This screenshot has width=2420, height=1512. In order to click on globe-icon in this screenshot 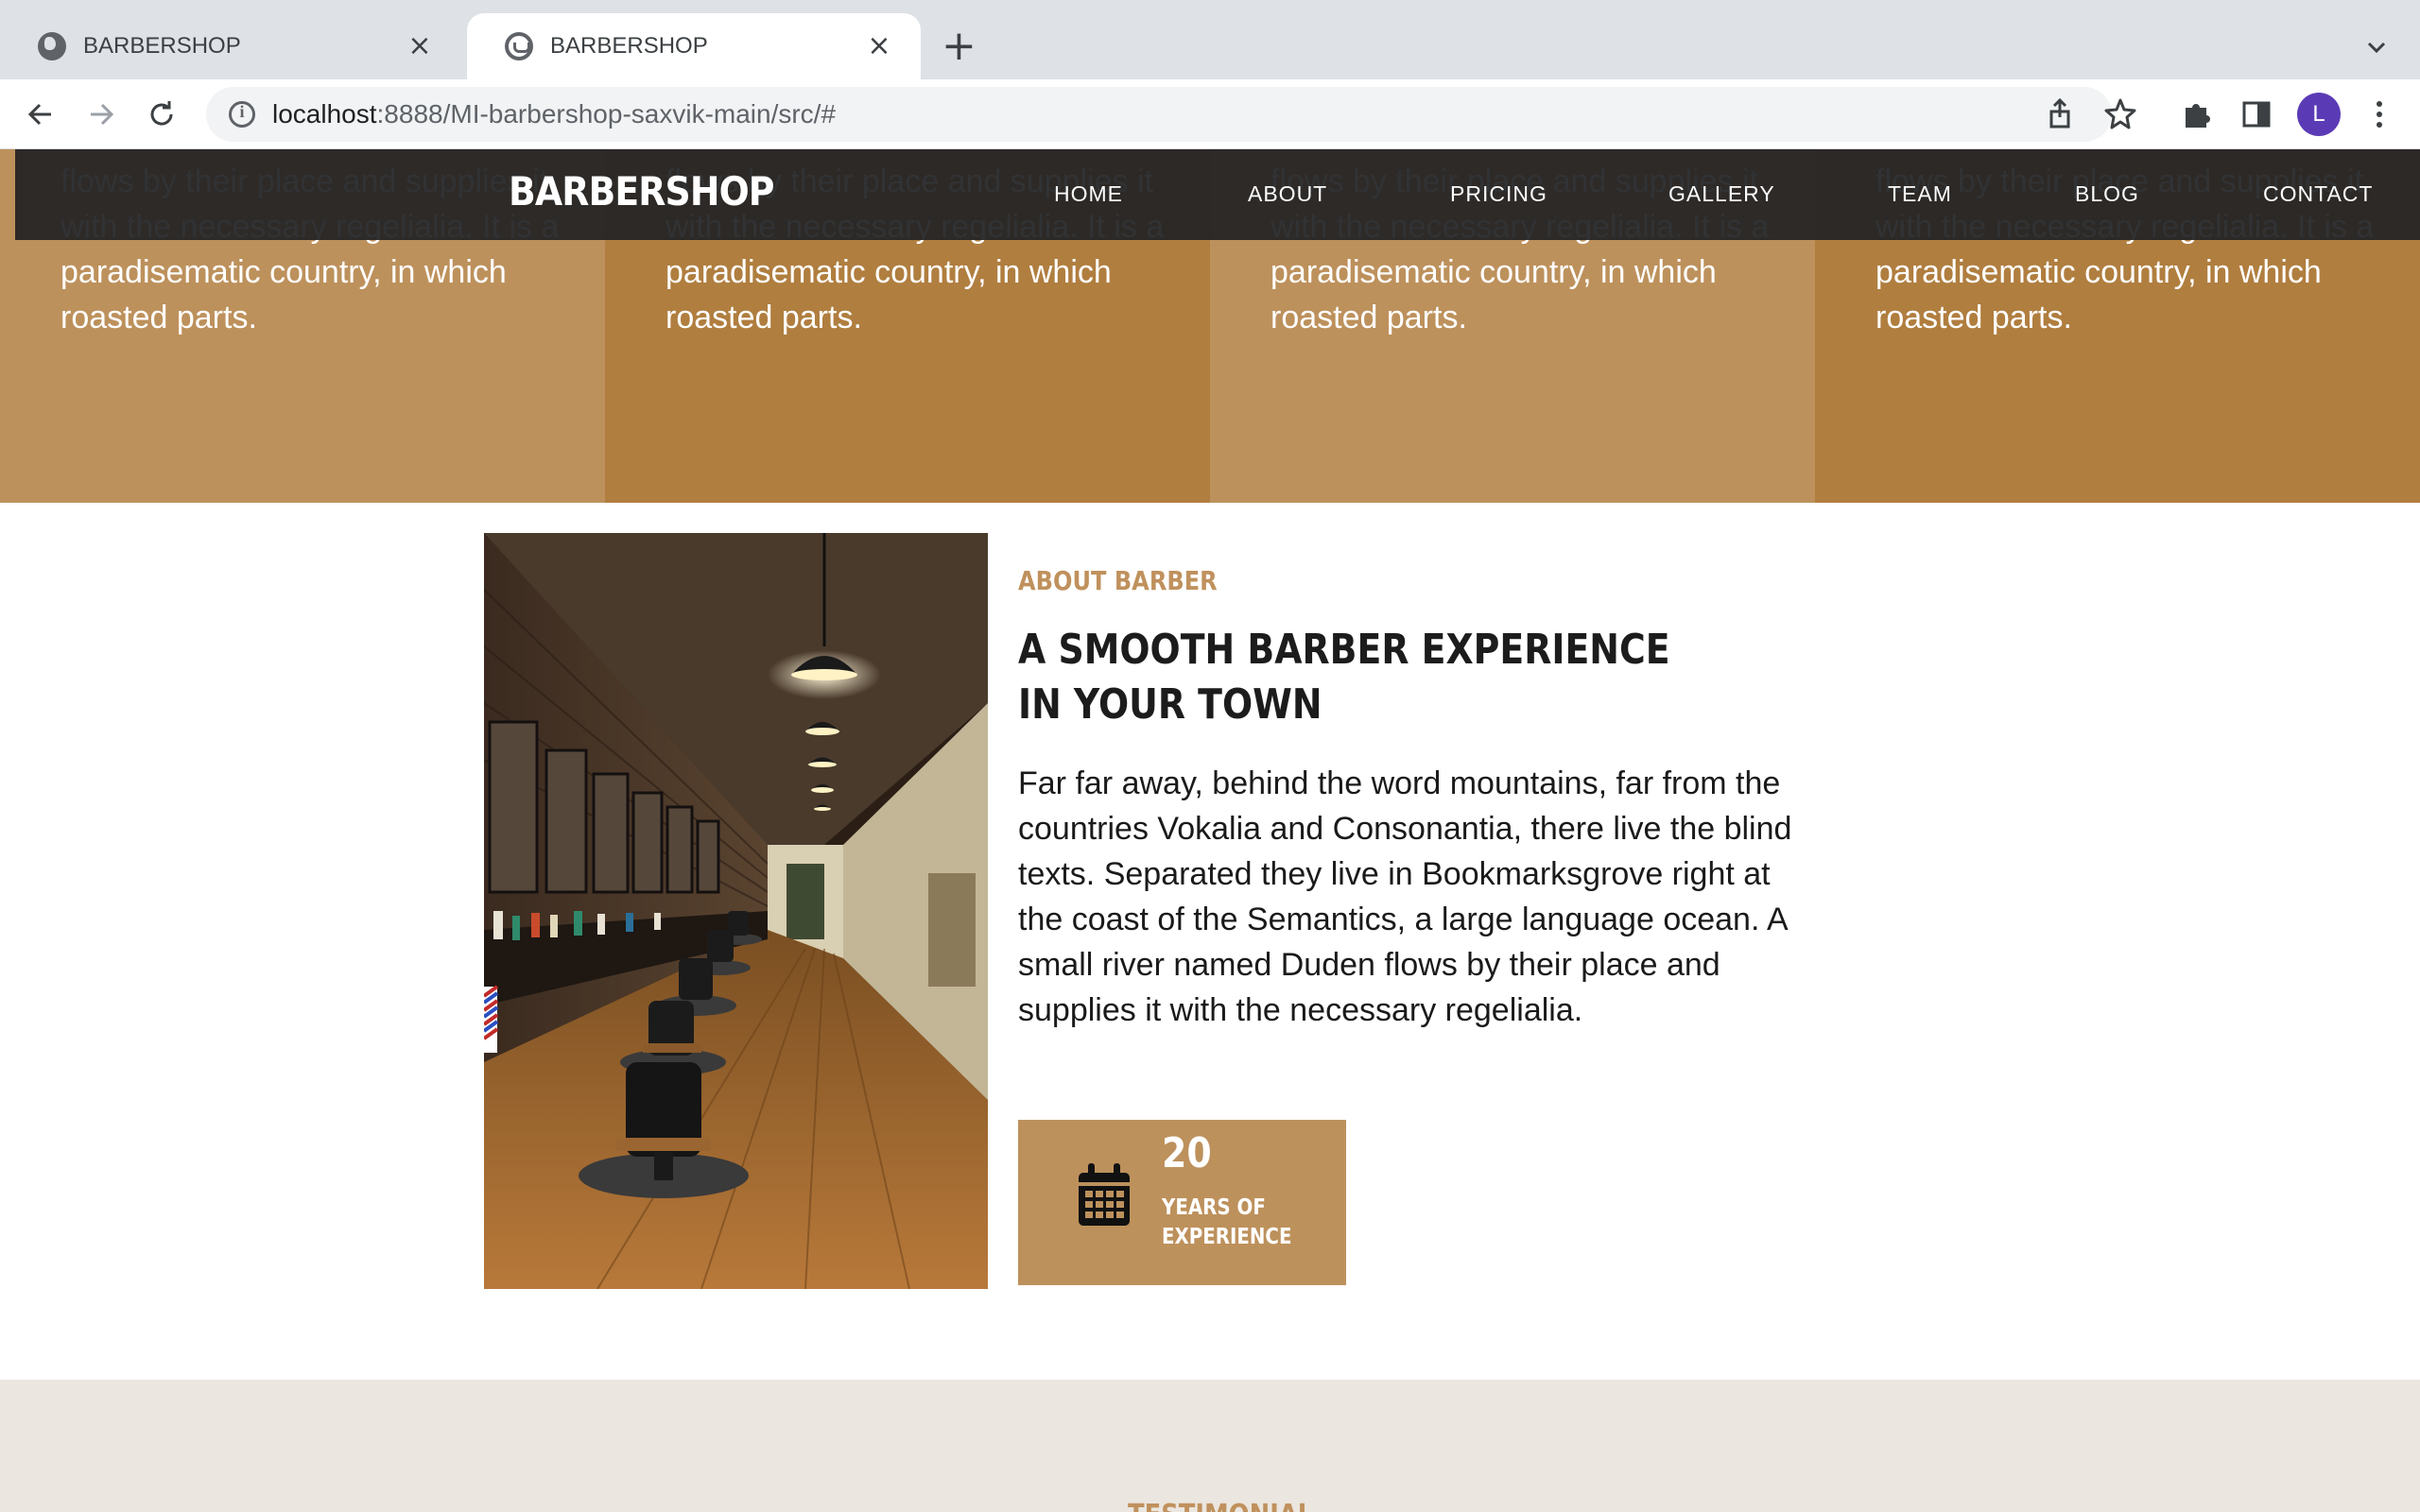, I will do `click(52, 46)`.